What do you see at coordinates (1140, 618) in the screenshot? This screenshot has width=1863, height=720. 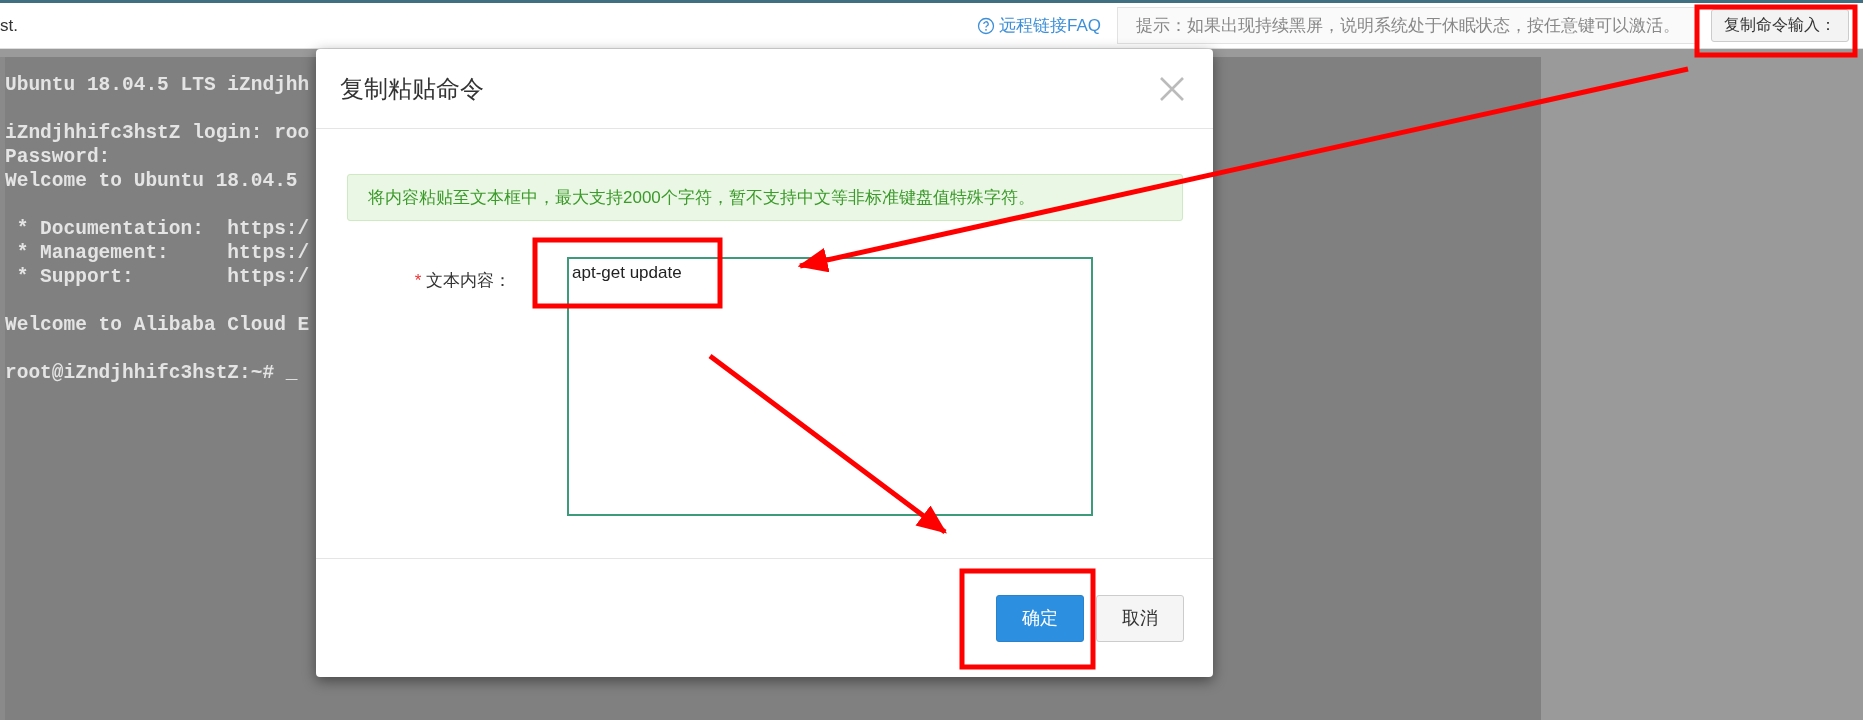 I see `cancel-button: 取消` at bounding box center [1140, 618].